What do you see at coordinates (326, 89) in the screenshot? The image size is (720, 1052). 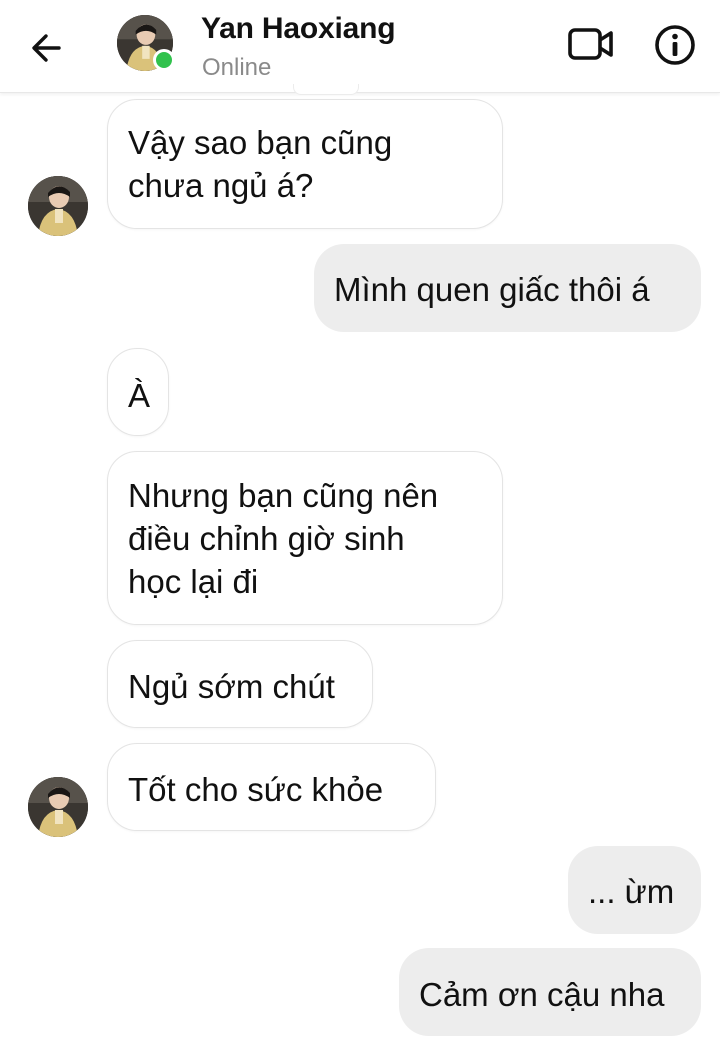 I see `scroll-indicator` at bounding box center [326, 89].